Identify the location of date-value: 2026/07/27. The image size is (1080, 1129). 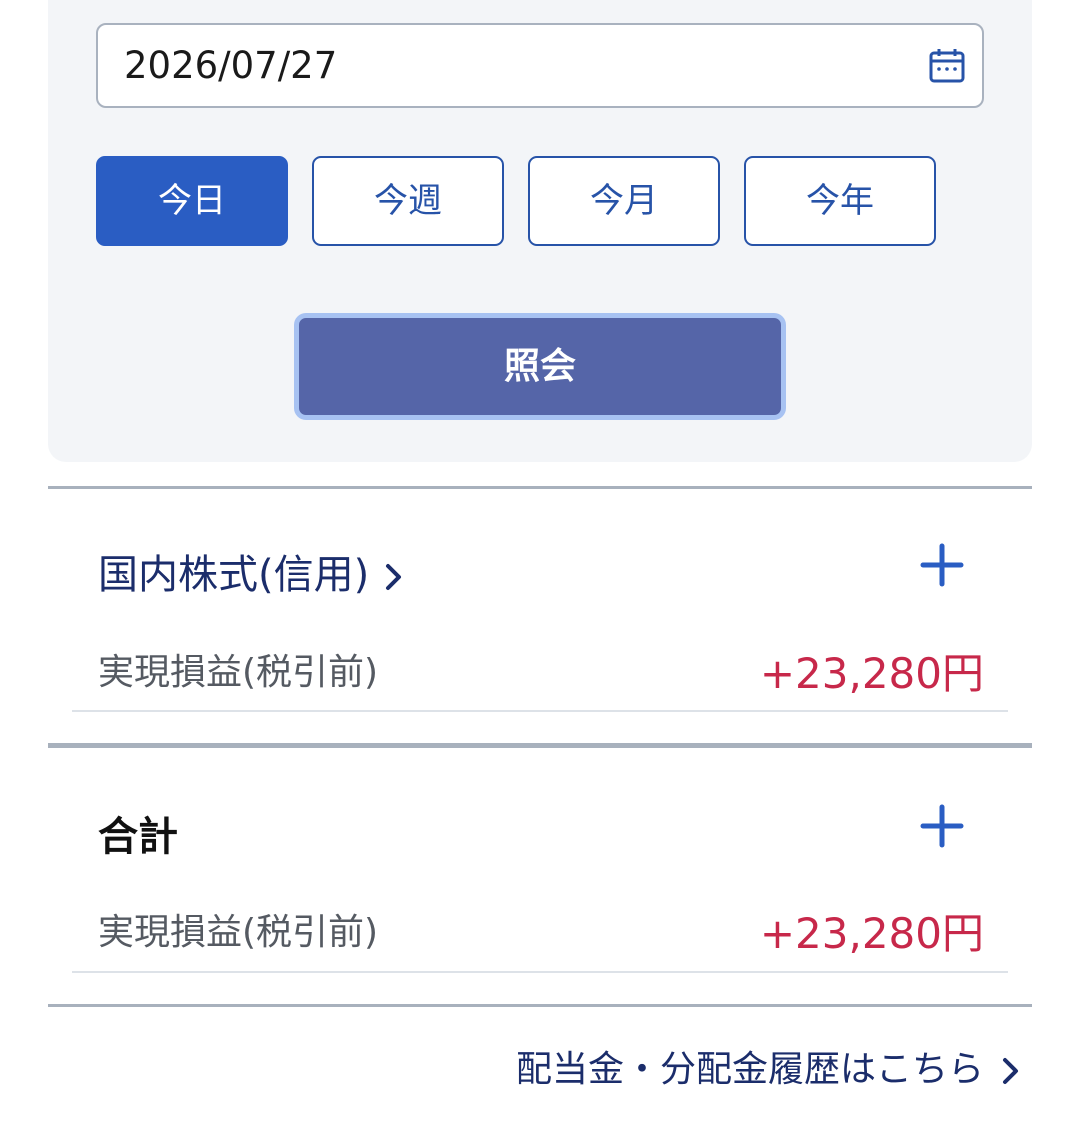
(231, 65).